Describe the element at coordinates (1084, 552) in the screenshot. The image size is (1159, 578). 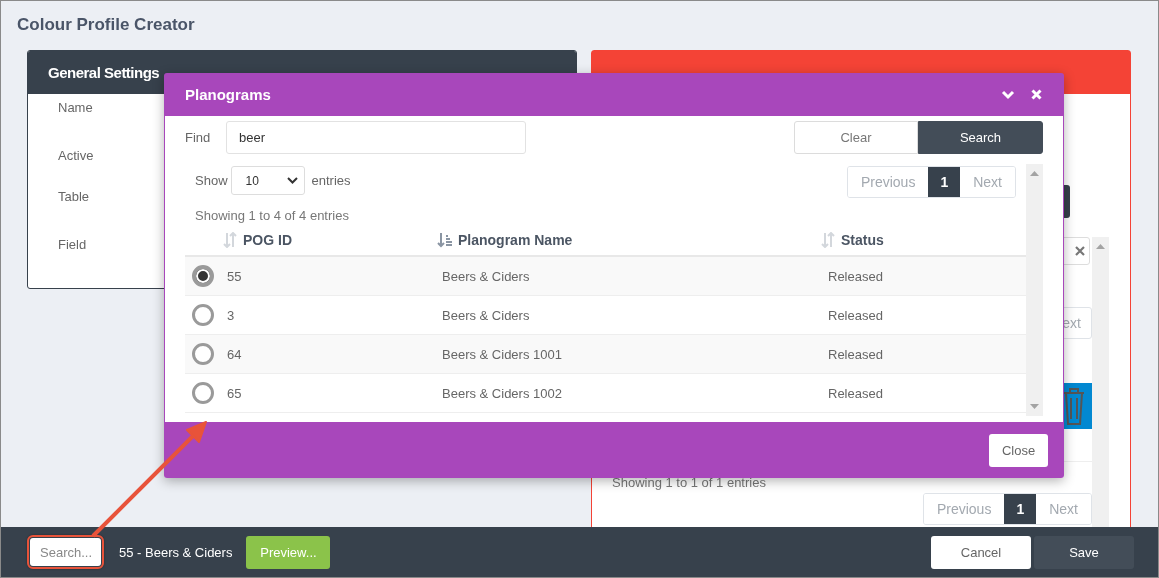
I see `save-button: Save` at that location.